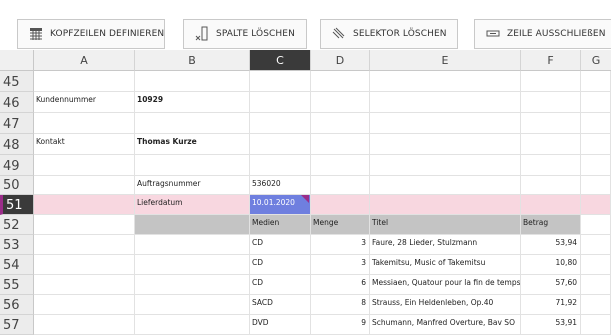 The height and width of the screenshot is (335, 611). I want to click on column-header-a: A, so click(84, 60).